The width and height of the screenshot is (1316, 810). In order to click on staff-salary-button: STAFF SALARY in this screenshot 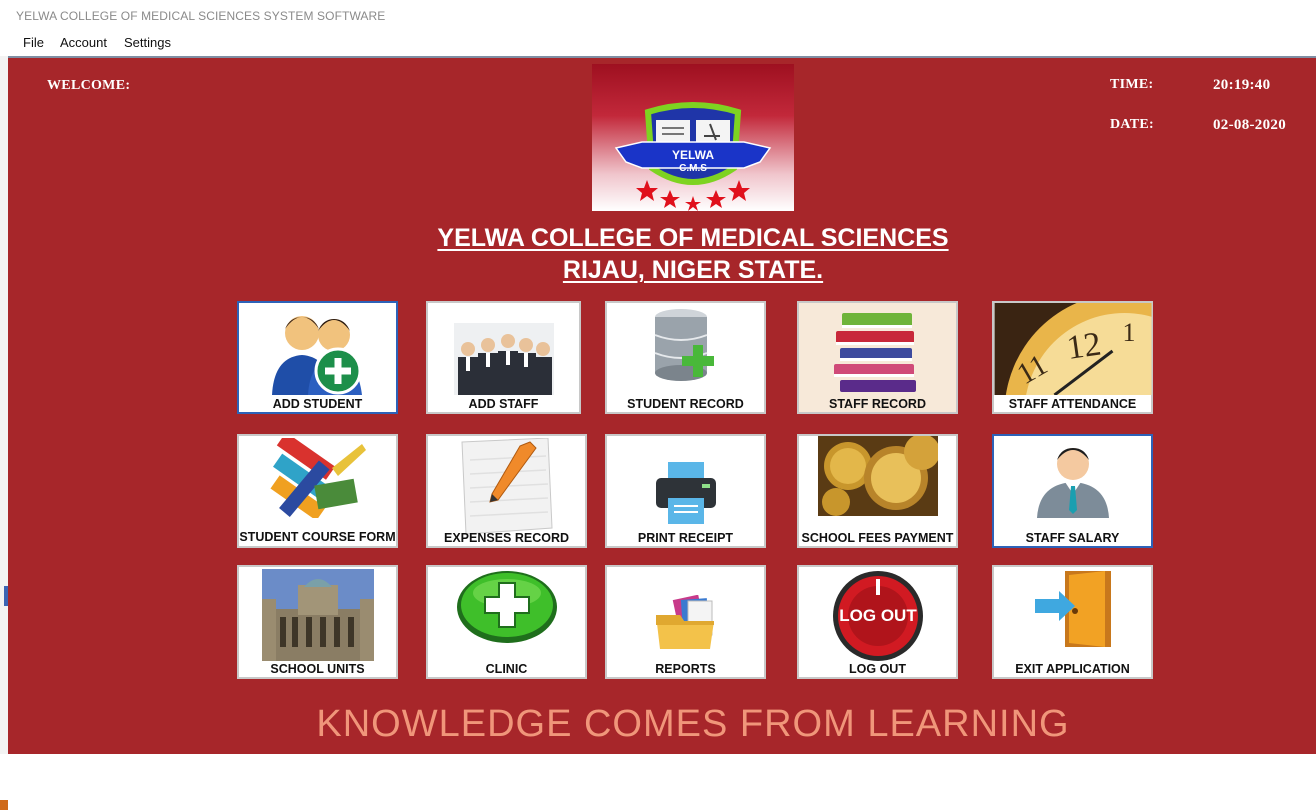, I will do `click(1072, 491)`.